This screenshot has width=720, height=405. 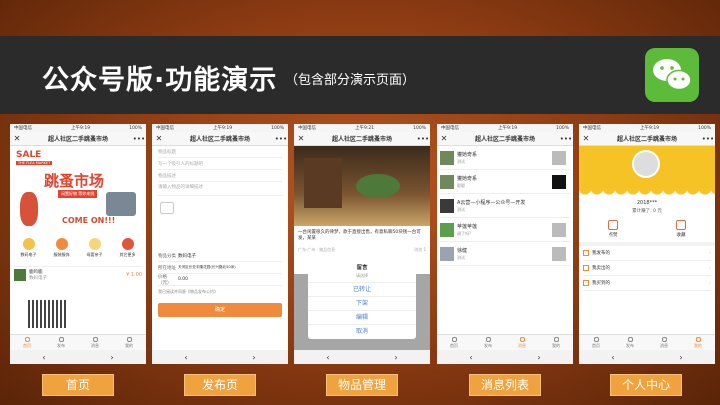 I want to click on label-messages: 消息列表, so click(x=505, y=385).